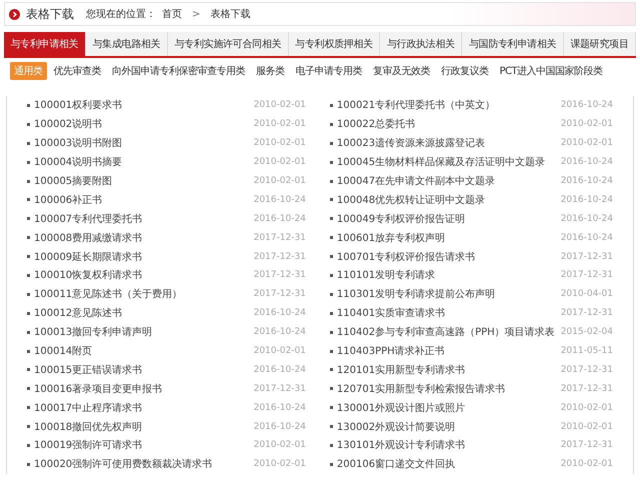 The width and height of the screenshot is (640, 481). Describe the element at coordinates (445, 105) in the screenshot. I see `form-link: 100021专利代理委托书（中英文）` at that location.